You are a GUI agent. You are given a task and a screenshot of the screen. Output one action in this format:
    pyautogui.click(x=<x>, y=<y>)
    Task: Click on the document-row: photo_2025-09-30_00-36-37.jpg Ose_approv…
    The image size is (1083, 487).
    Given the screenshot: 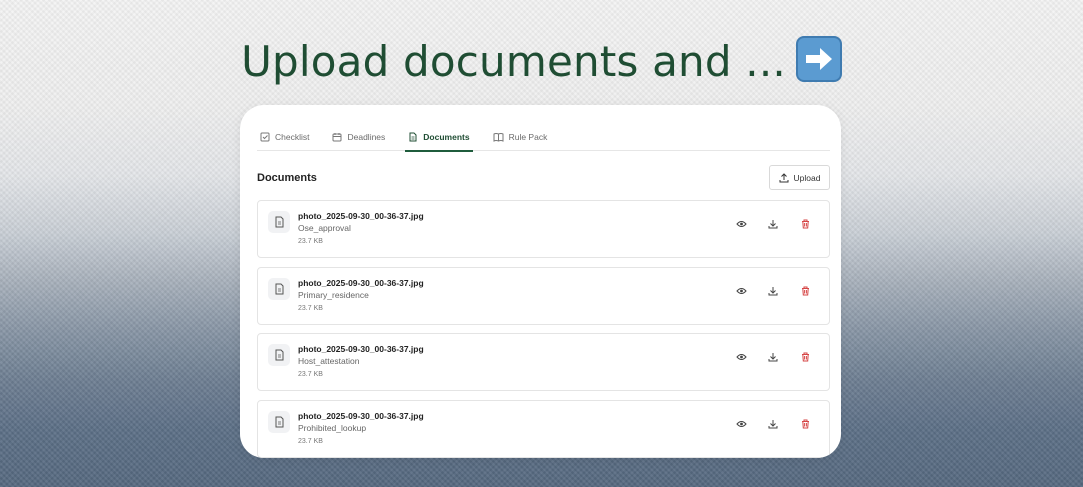 What is the action you would take?
    pyautogui.click(x=543, y=229)
    